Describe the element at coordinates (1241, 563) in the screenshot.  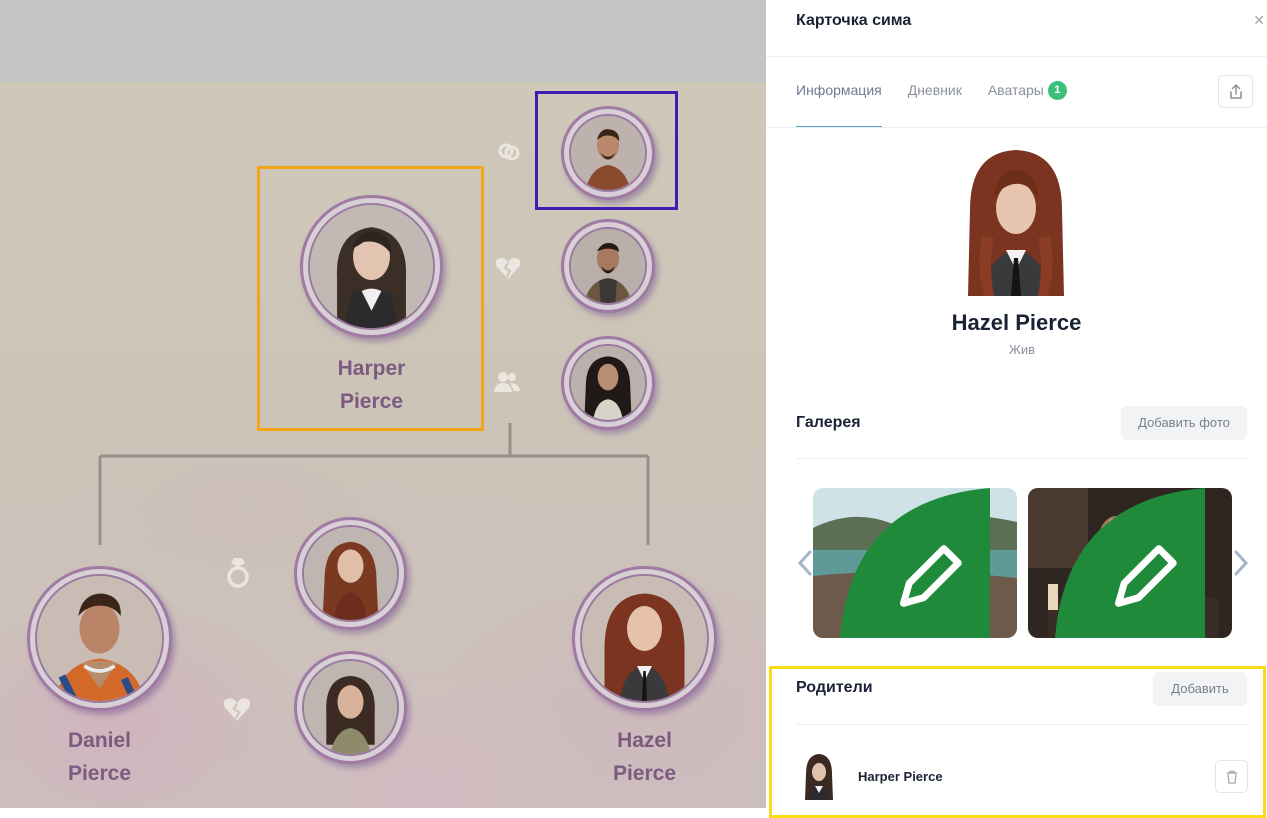
I see `chevron-right-icon` at that location.